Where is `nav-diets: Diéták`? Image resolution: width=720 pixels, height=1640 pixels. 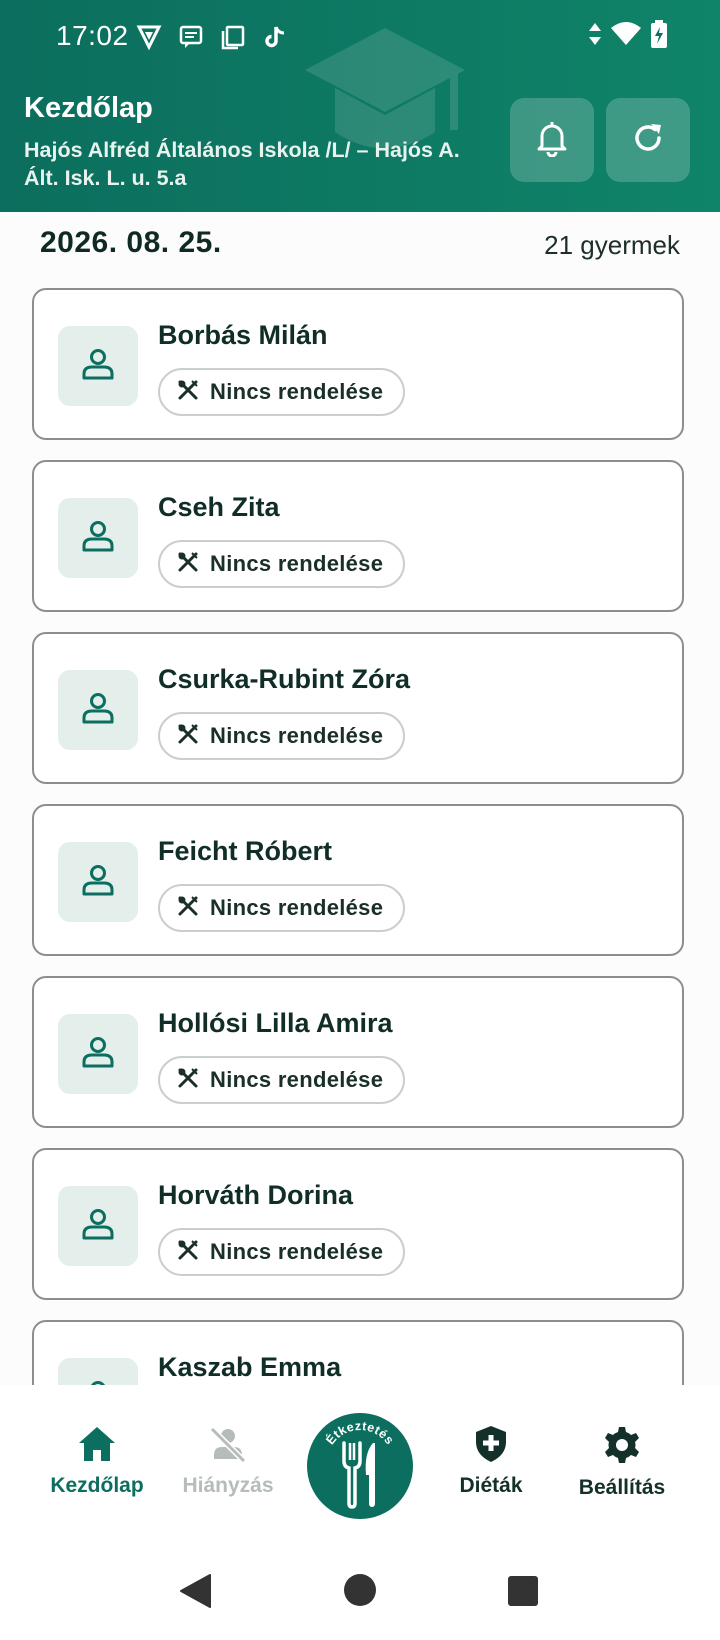
nav-diets: Diéták is located at coordinates (491, 1461).